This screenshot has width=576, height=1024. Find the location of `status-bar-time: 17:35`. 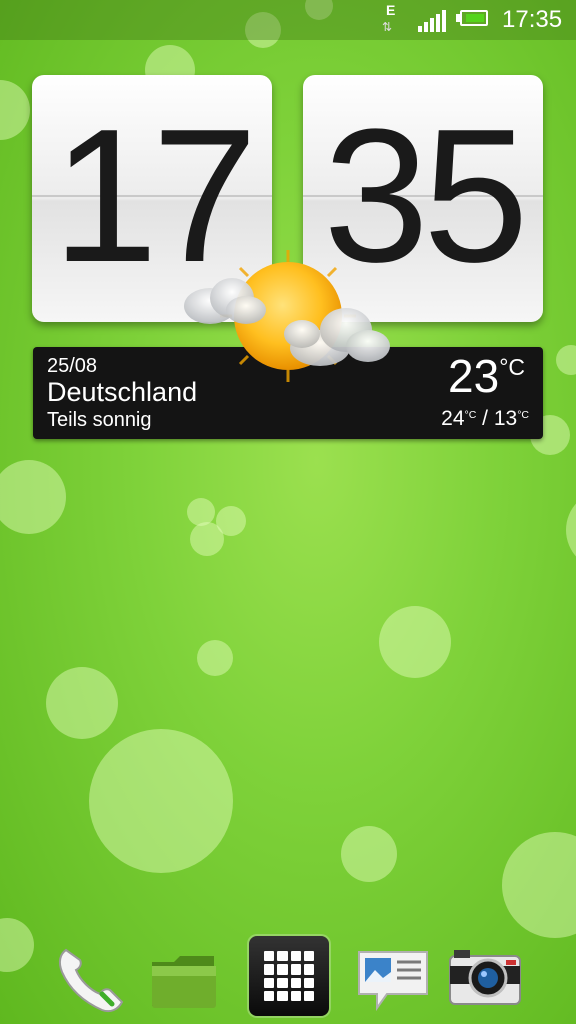

status-bar-time: 17:35 is located at coordinates (532, 19).